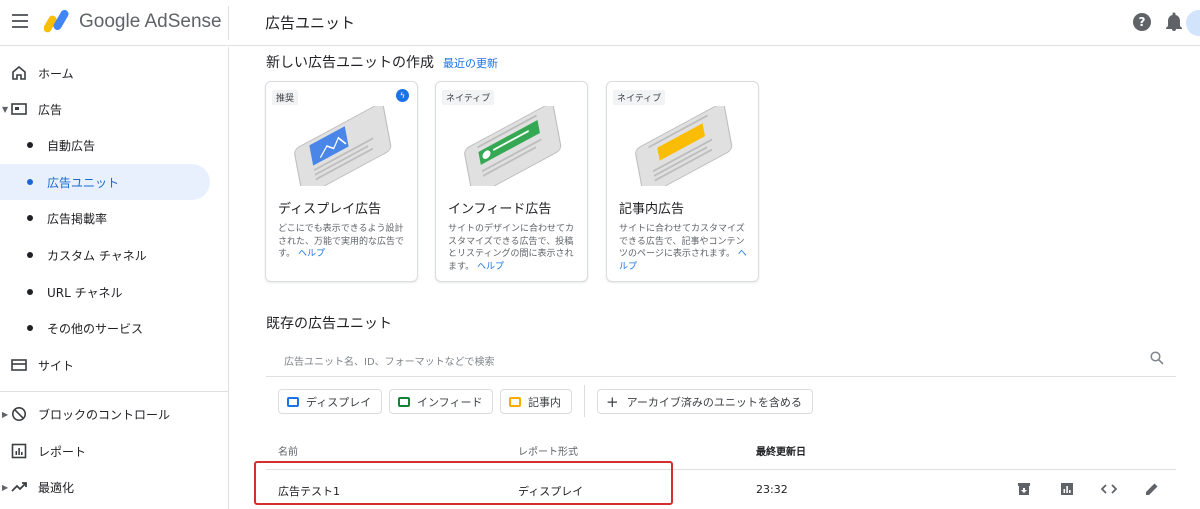 This screenshot has width=1200, height=509. I want to click on sidebar-item-label: 最適化, so click(56, 487).